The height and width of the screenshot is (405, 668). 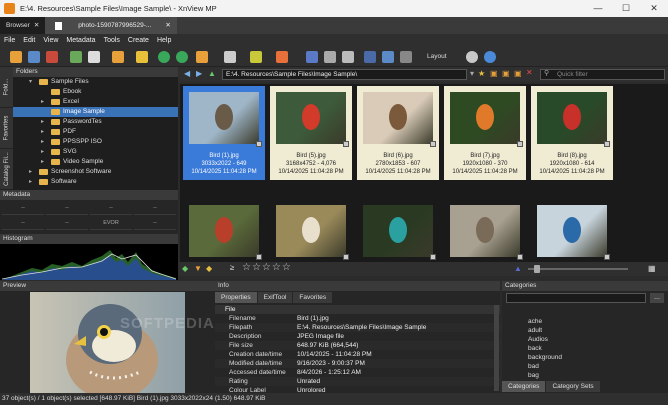 I want to click on view-mode-icon, so click(x=256, y=57).